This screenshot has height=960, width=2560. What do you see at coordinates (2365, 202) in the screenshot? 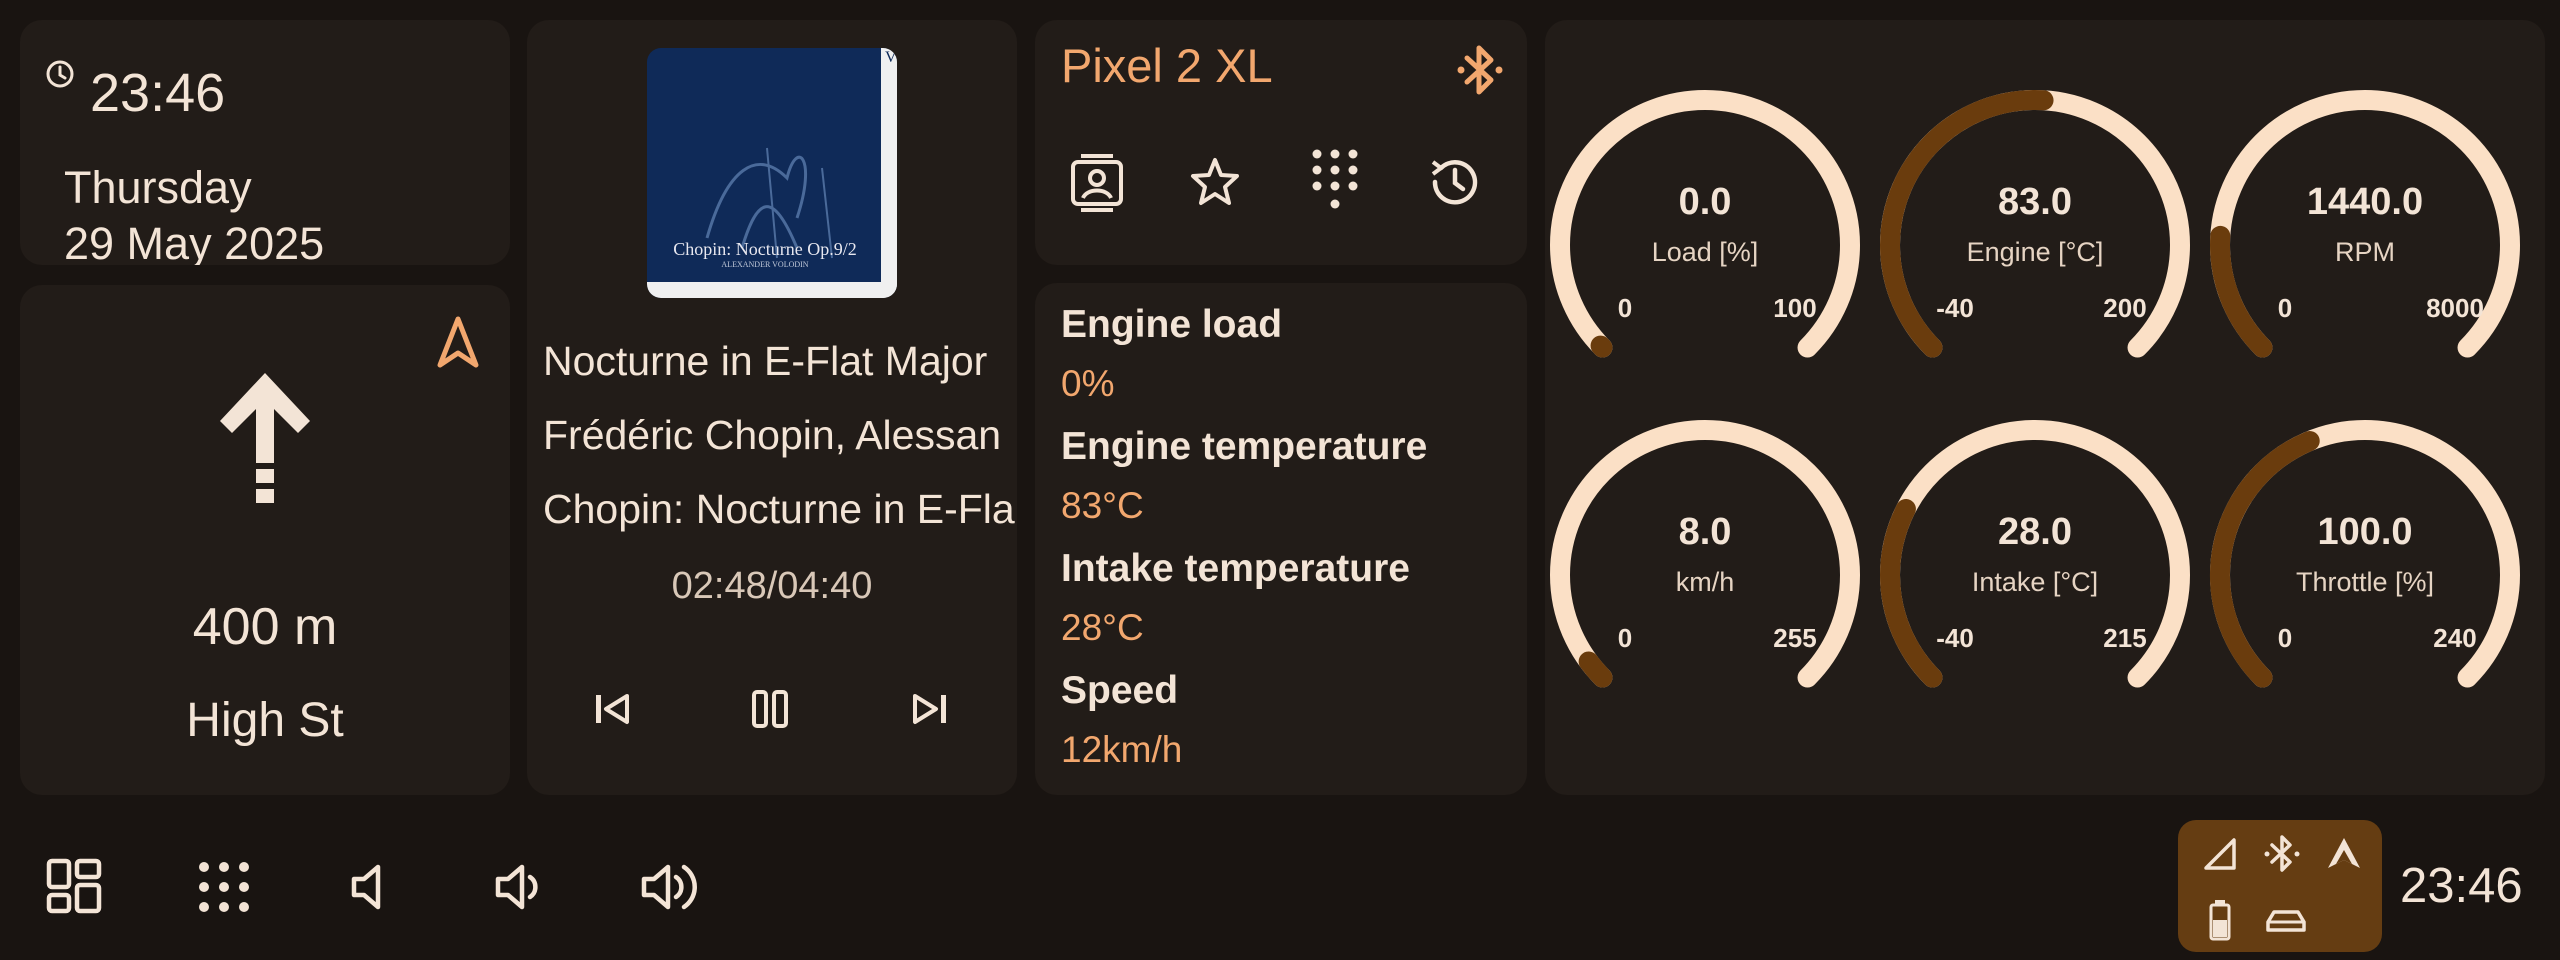
I see `gauge-value: 1440.0` at bounding box center [2365, 202].